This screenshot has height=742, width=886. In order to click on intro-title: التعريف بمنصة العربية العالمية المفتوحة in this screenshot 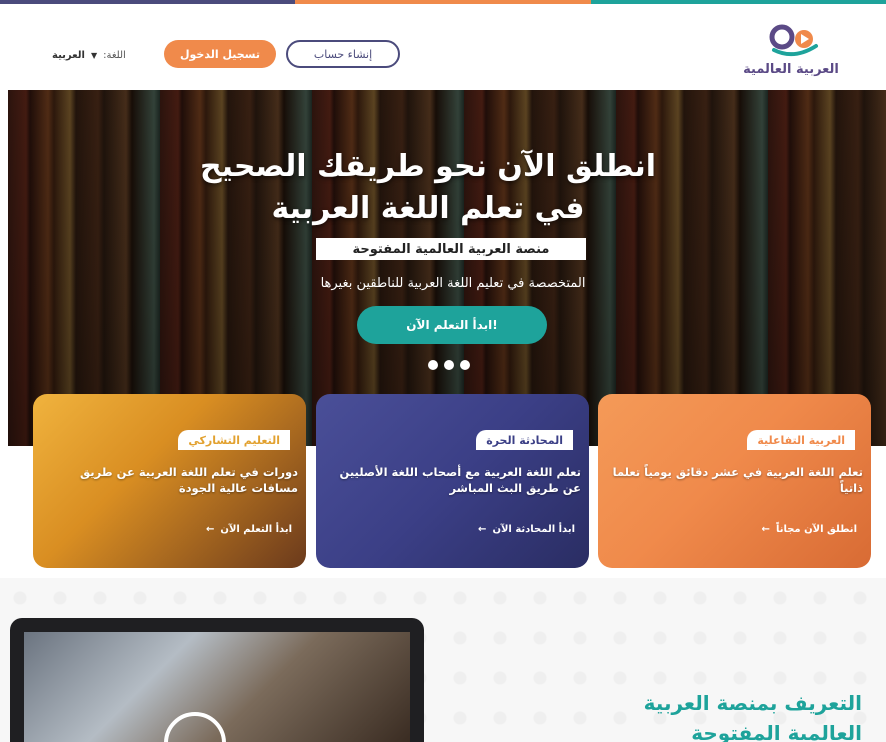, I will do `click(722, 715)`.